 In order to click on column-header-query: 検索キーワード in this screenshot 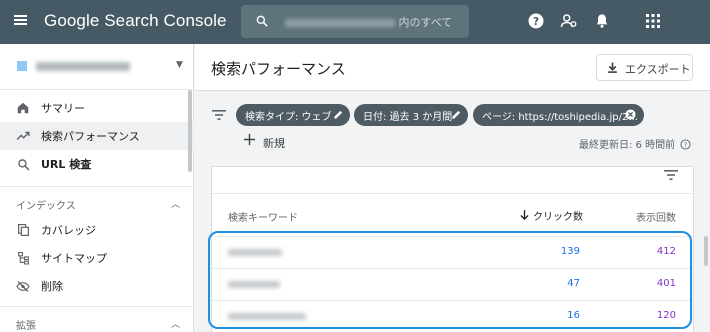, I will do `click(263, 216)`.